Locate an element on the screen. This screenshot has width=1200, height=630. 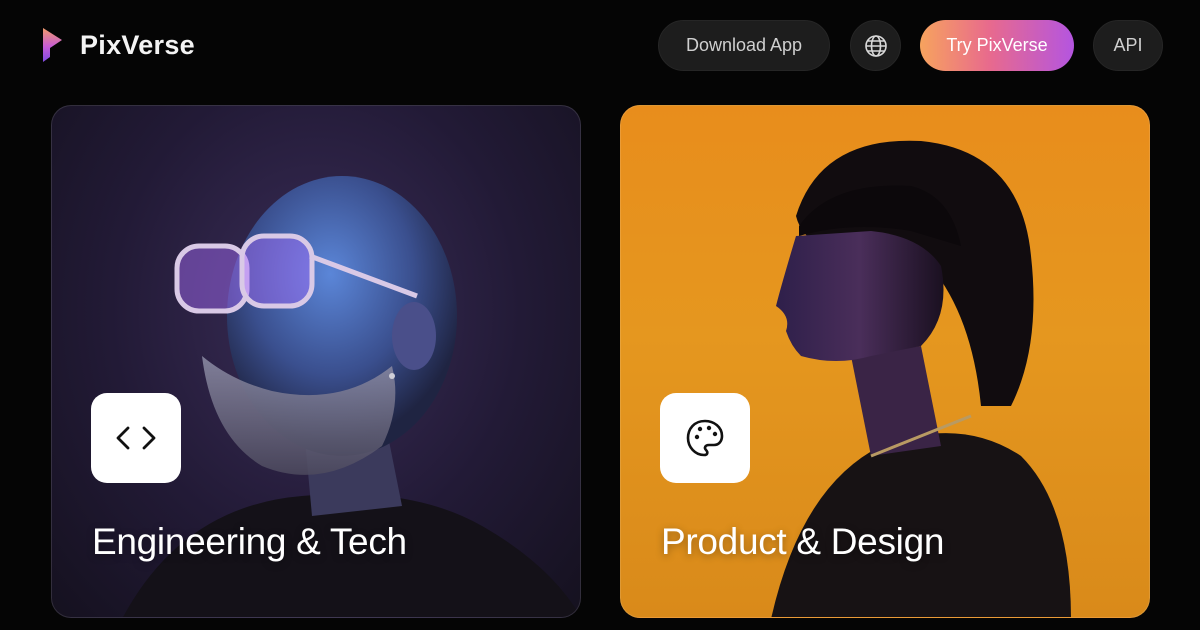
code-icon is located at coordinates (136, 438).